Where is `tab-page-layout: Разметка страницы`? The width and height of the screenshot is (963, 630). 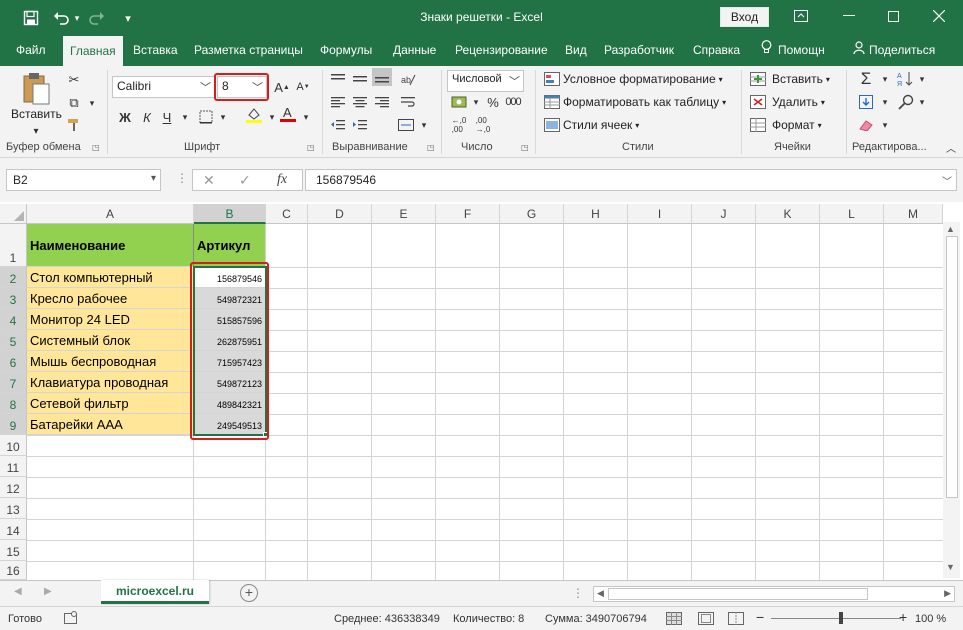
tab-page-layout: Разметка страницы is located at coordinates (248, 51).